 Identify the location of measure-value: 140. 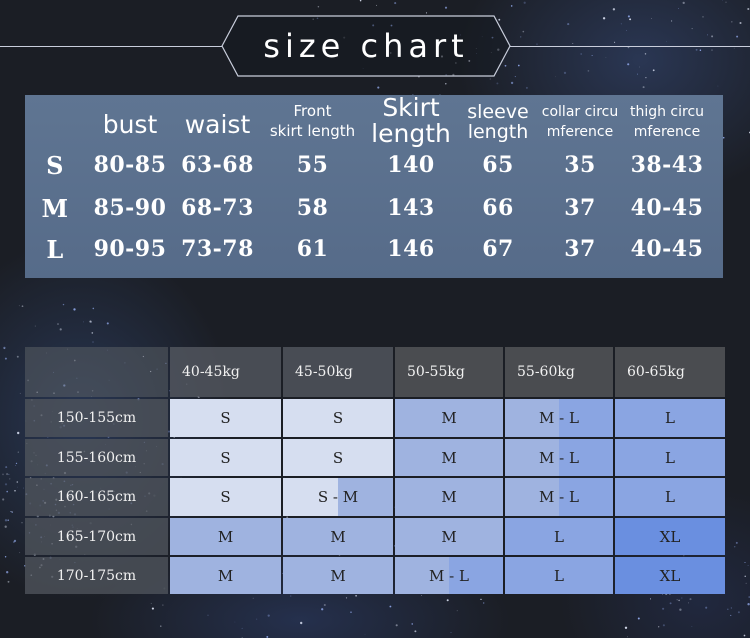
(411, 165).